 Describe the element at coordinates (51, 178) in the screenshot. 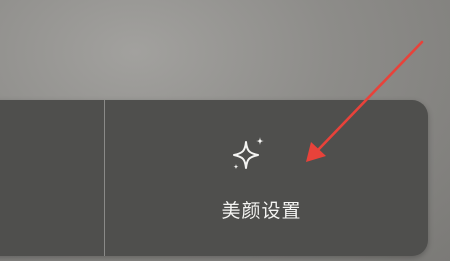

I see `toolbar-item-previous` at that location.